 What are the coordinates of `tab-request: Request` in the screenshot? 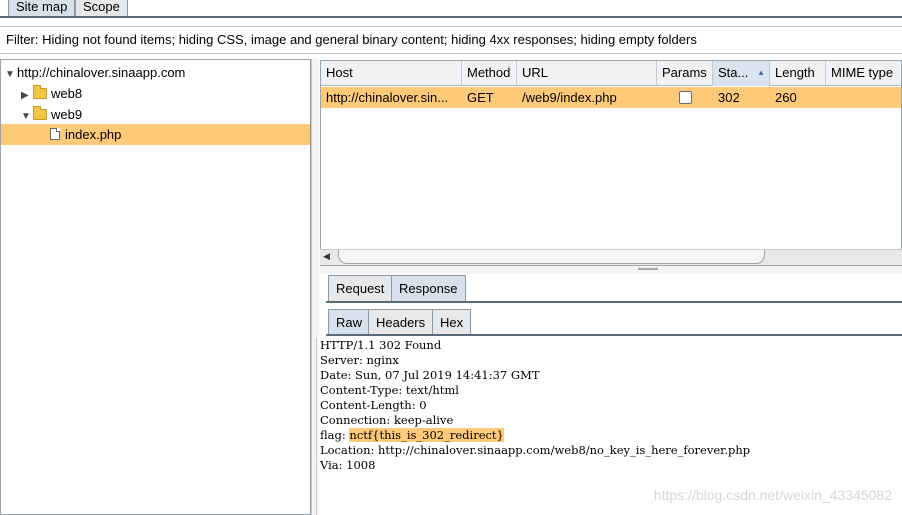 It's located at (360, 288).